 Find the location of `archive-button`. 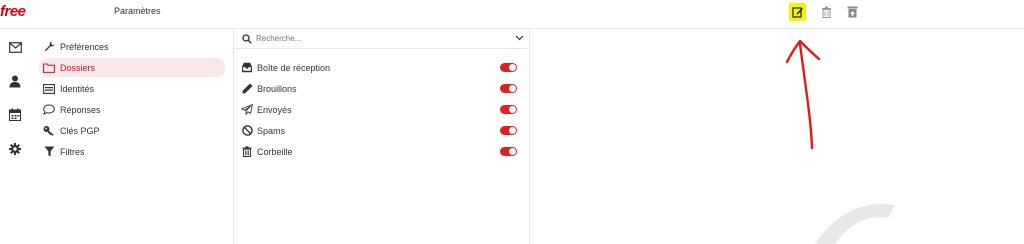

archive-button is located at coordinates (852, 12).